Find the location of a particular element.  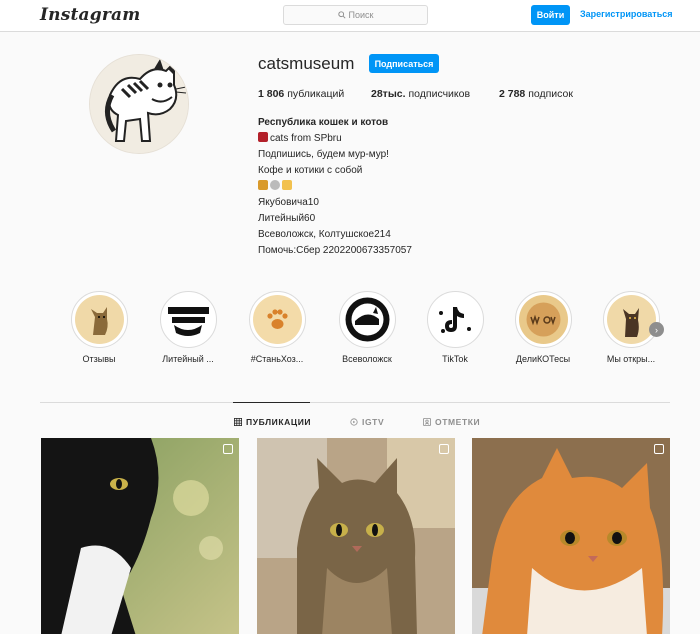

chevron-right-icon: › is located at coordinates (656, 329).